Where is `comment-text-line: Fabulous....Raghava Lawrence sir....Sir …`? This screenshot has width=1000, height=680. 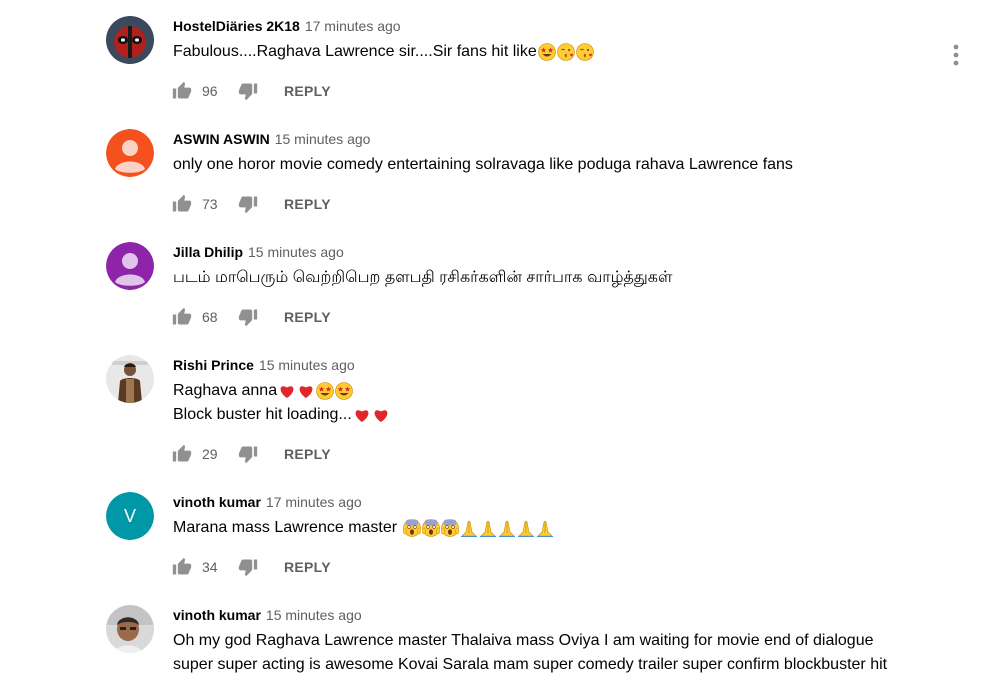 comment-text-line: Fabulous....Raghava Lawrence sir....Sir … is located at coordinates (355, 52).